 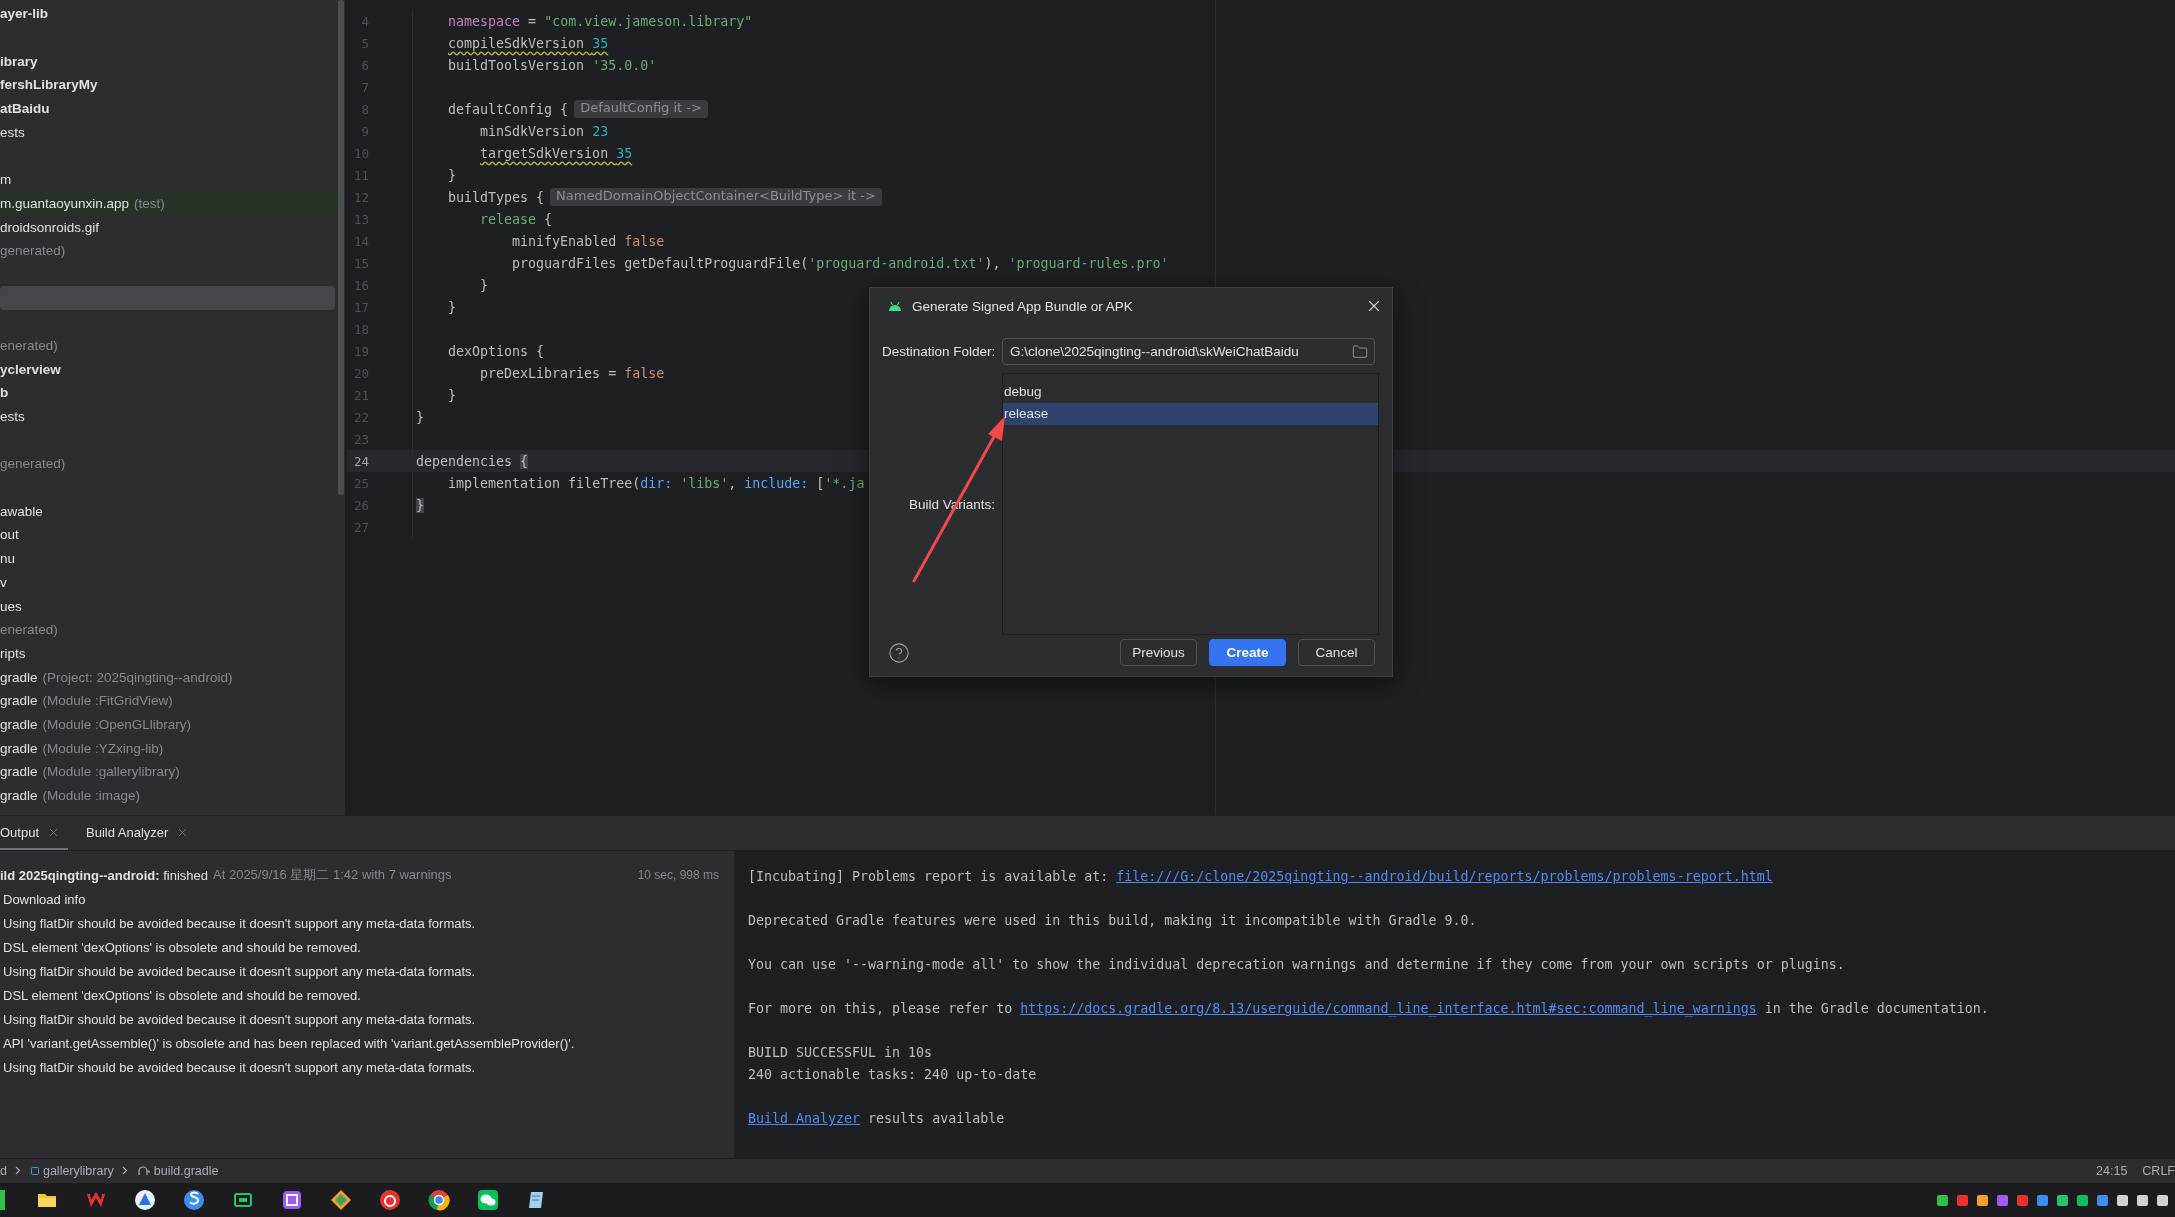 I want to click on dialog-button: Cancel, so click(x=1336, y=652).